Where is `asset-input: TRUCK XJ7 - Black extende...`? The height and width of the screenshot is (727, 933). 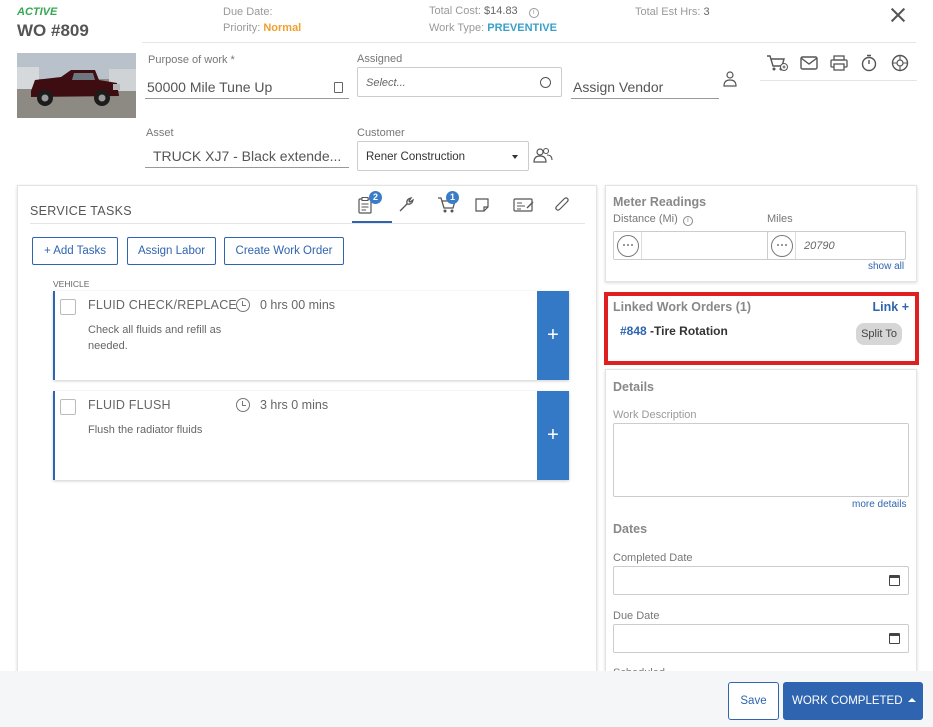 asset-input: TRUCK XJ7 - Black extende... is located at coordinates (247, 157).